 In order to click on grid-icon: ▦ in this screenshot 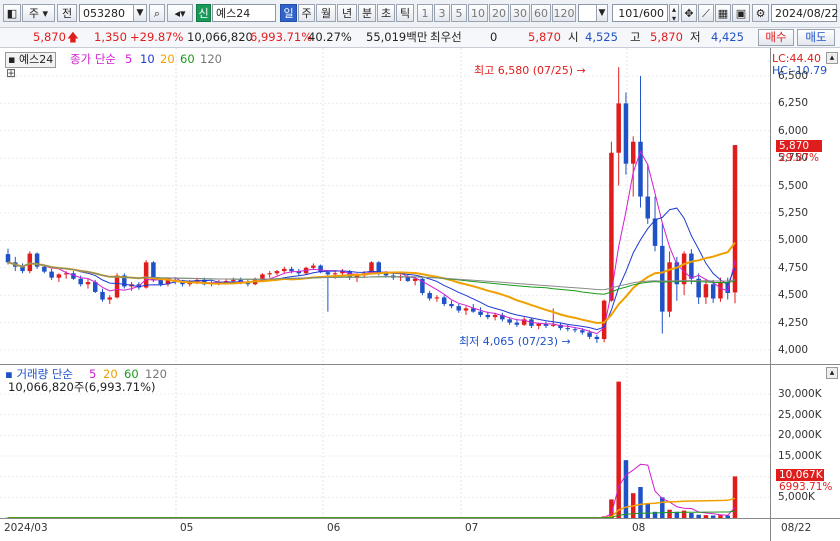, I will do `click(723, 13)`.